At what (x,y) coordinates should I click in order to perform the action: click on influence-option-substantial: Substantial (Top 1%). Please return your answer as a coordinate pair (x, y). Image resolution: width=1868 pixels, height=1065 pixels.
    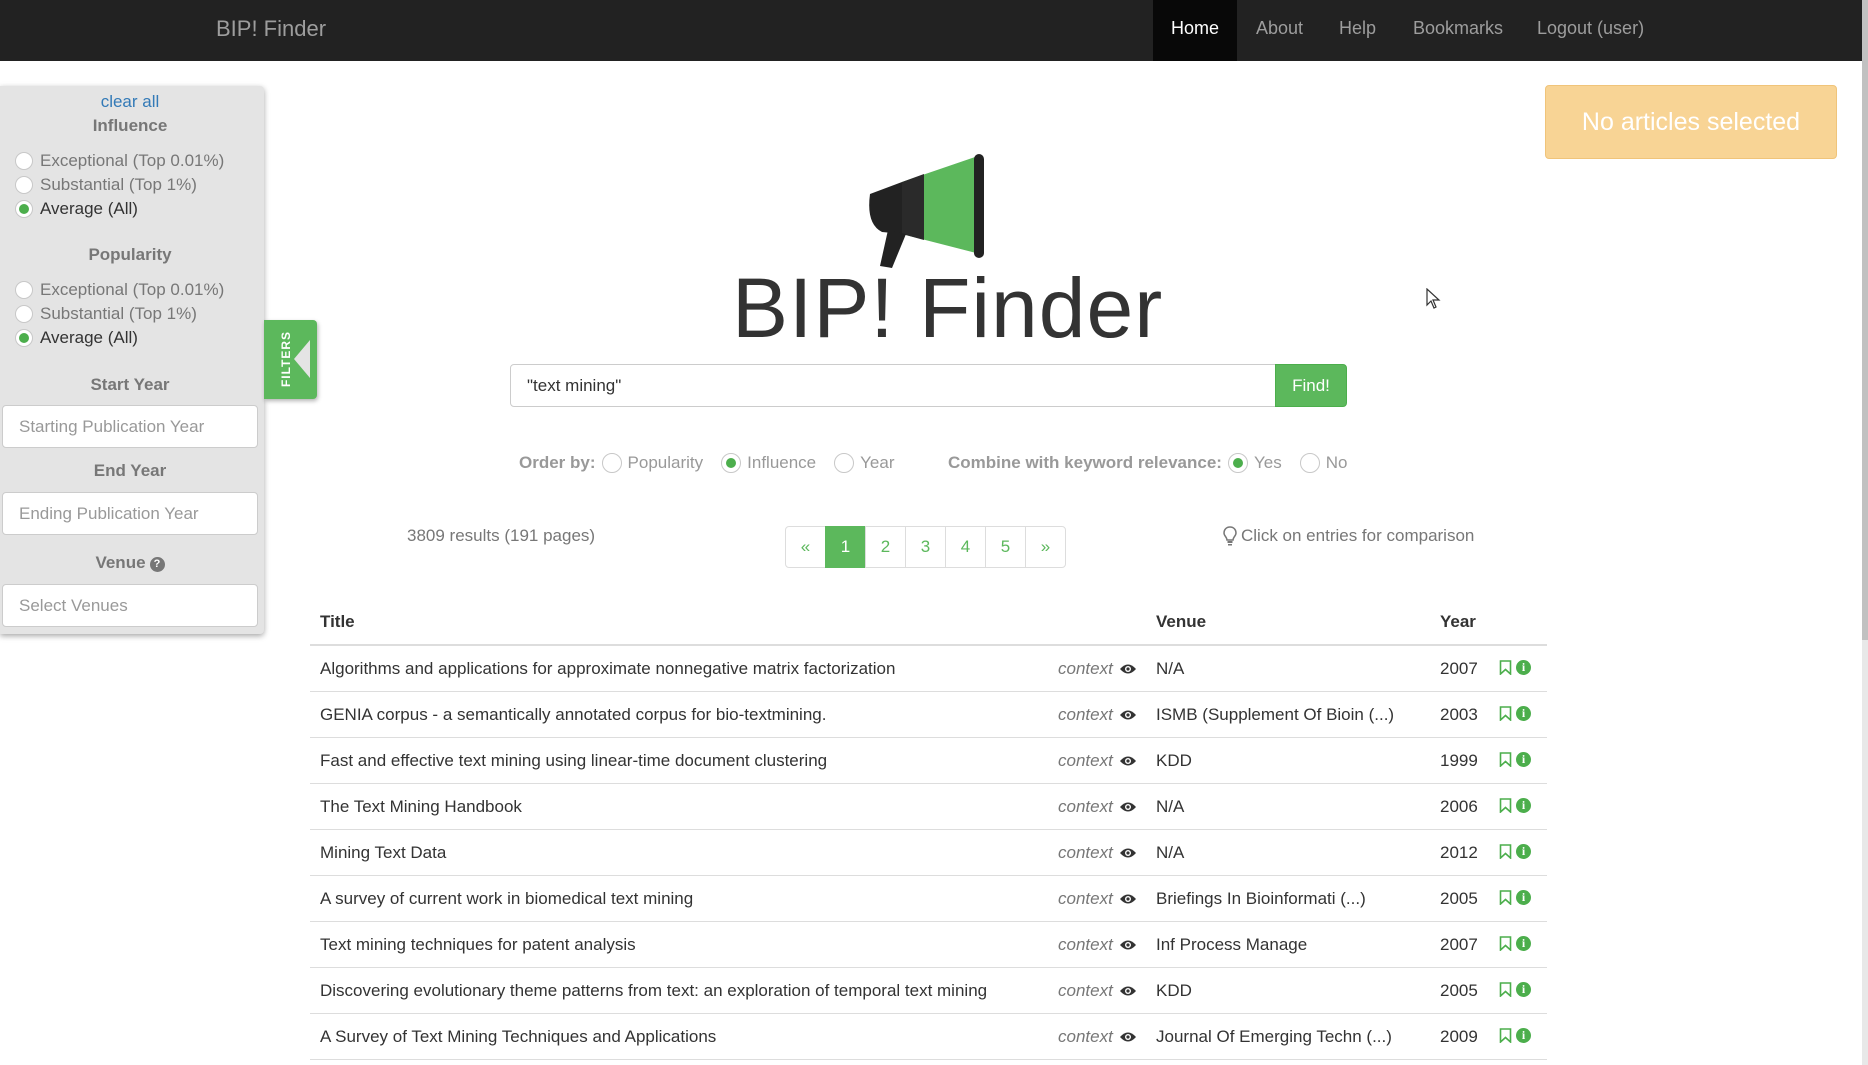
    Looking at the image, I should click on (106, 185).